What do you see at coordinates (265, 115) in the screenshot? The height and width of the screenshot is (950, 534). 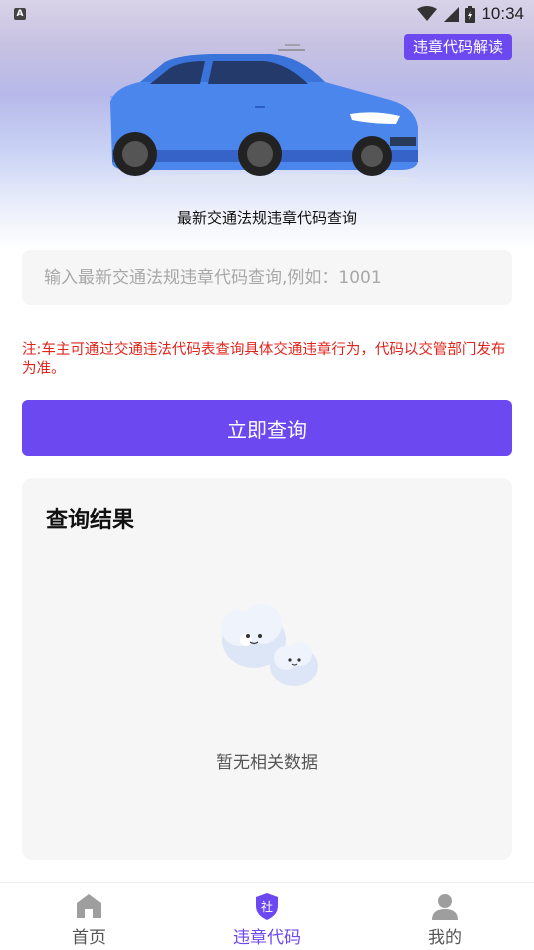 I see `car-illustration` at bounding box center [265, 115].